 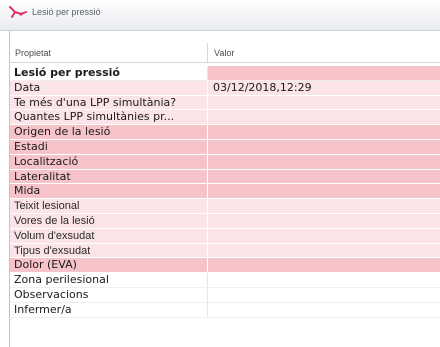 I want to click on grid-row: Mida, so click(x=225, y=192).